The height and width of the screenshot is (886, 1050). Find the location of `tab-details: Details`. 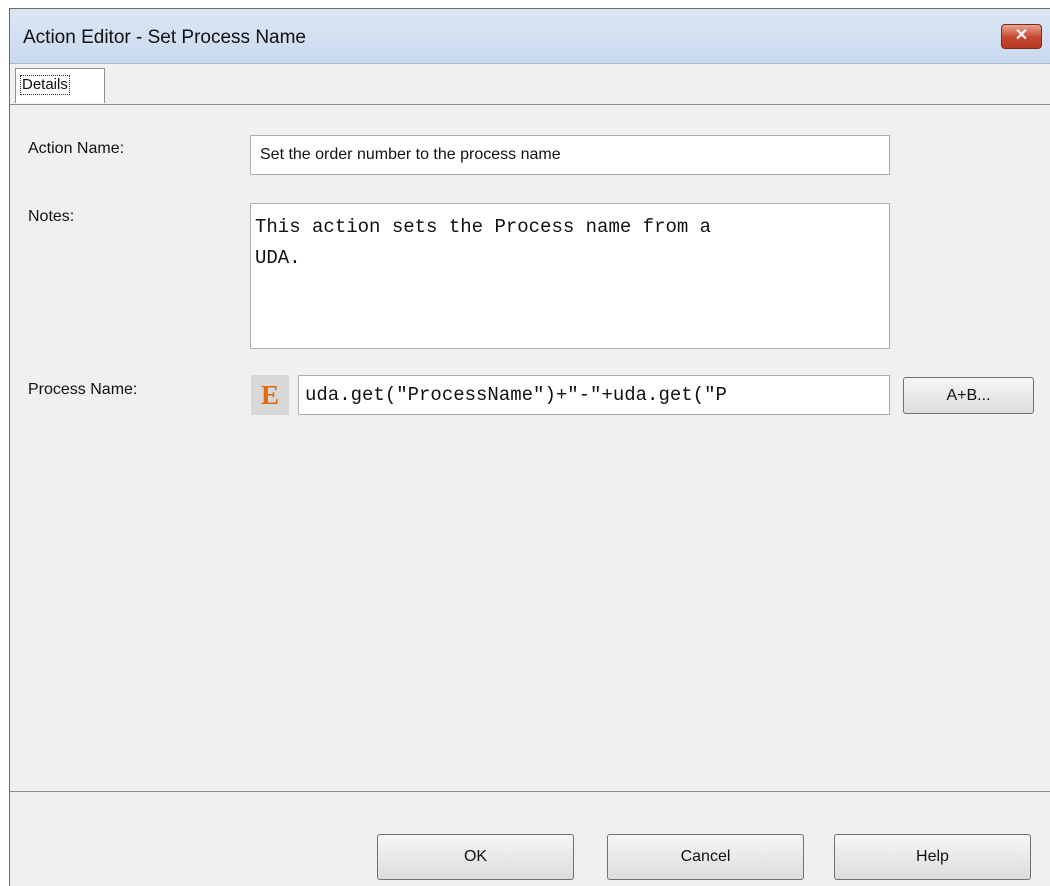

tab-details: Details is located at coordinates (60, 85).